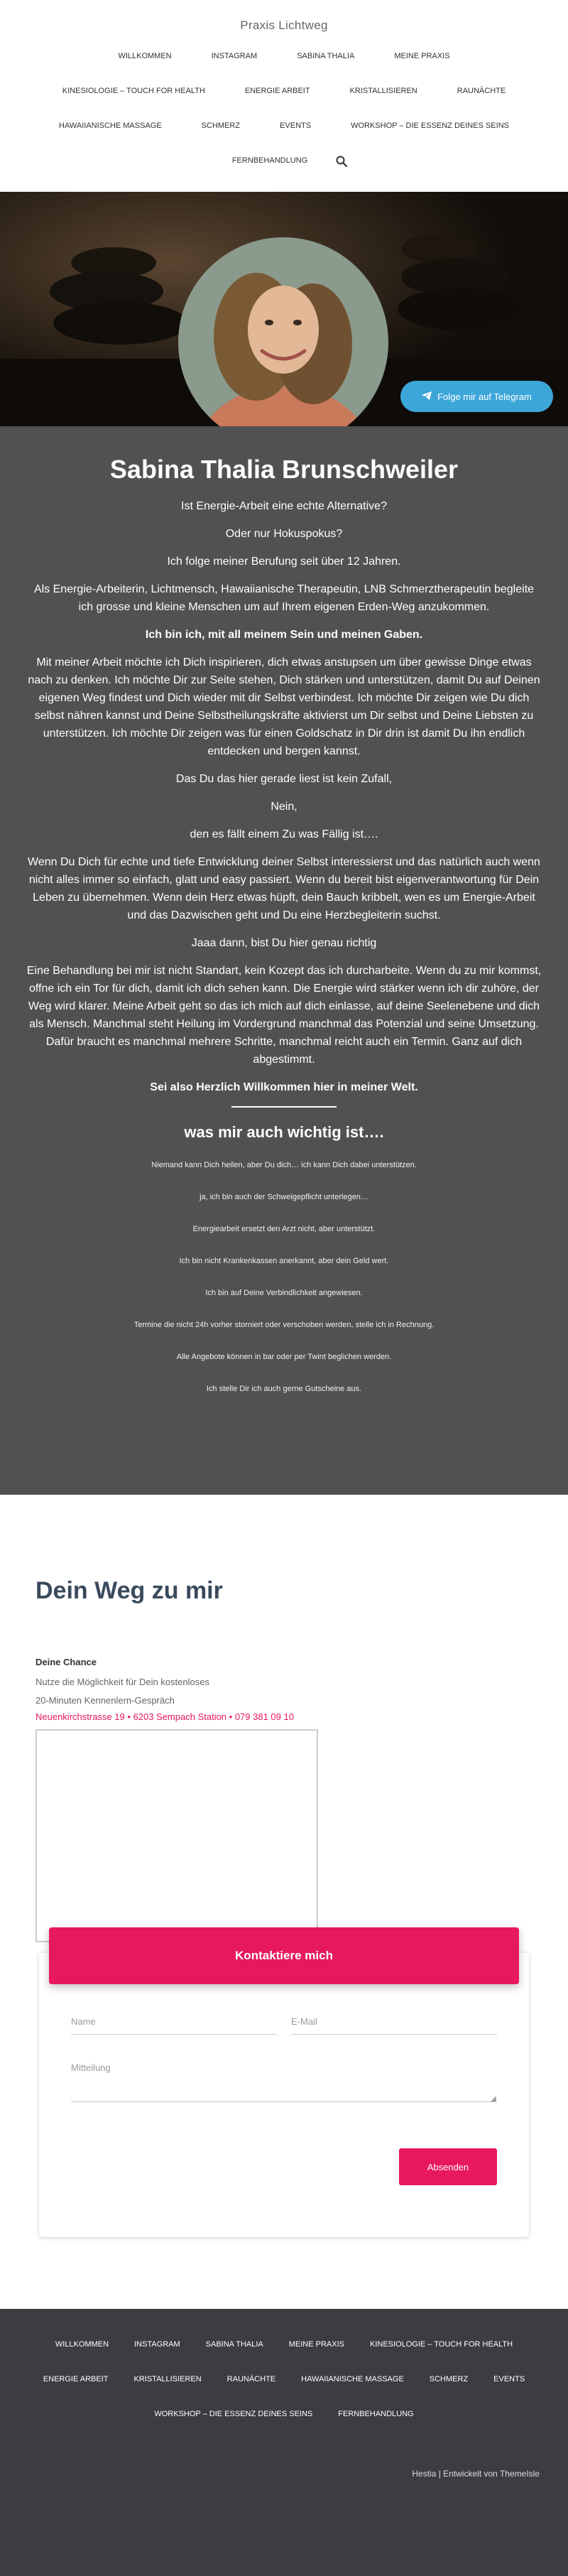  I want to click on site-title: Praxis Lichtweg, so click(284, 16).